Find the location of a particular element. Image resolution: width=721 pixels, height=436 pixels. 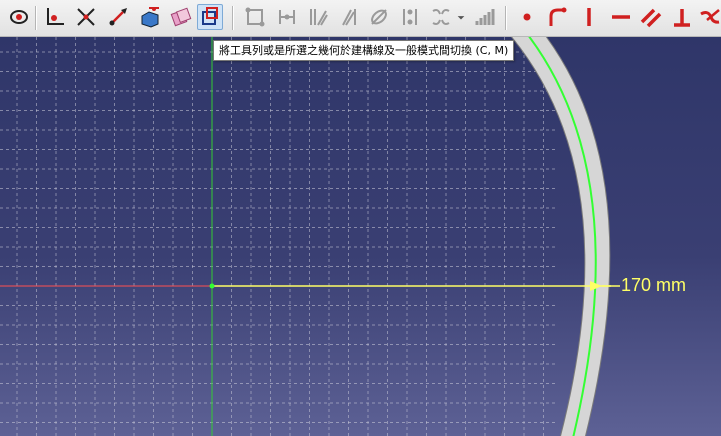

toggle-construction-geometry-icon is located at coordinates (210, 16).